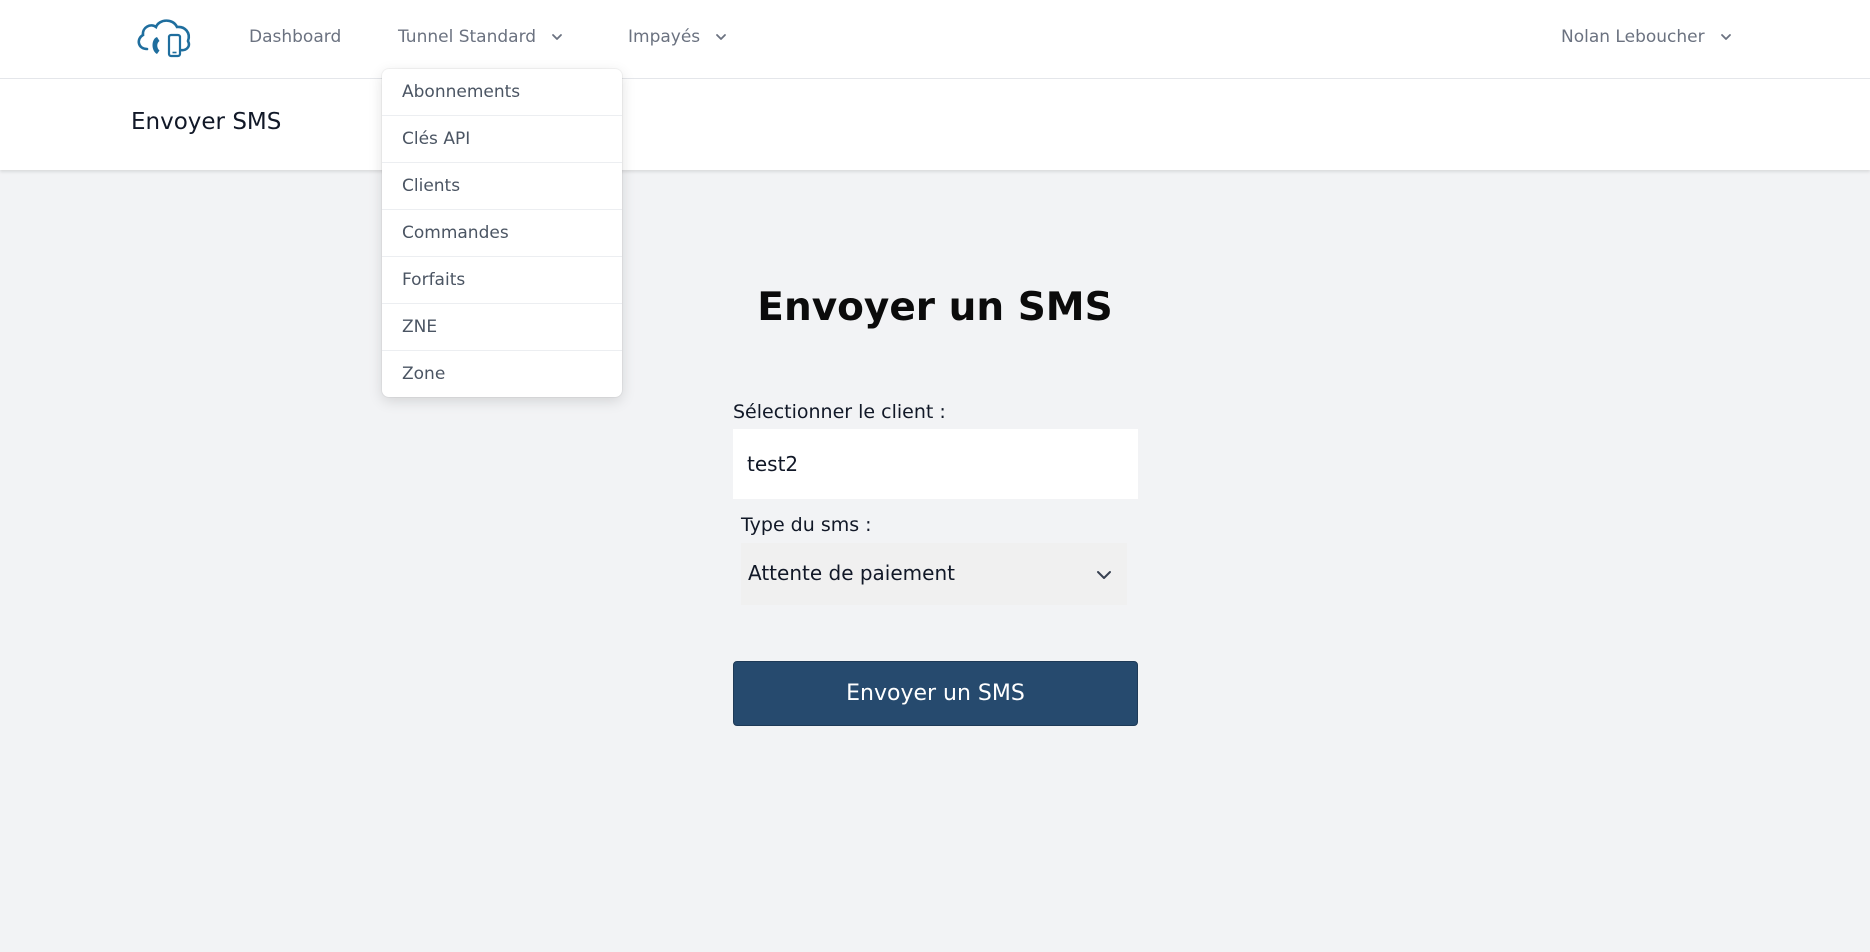 This screenshot has width=1870, height=952. What do you see at coordinates (502, 327) in the screenshot?
I see `dropdown-item-zne: ZNE` at bounding box center [502, 327].